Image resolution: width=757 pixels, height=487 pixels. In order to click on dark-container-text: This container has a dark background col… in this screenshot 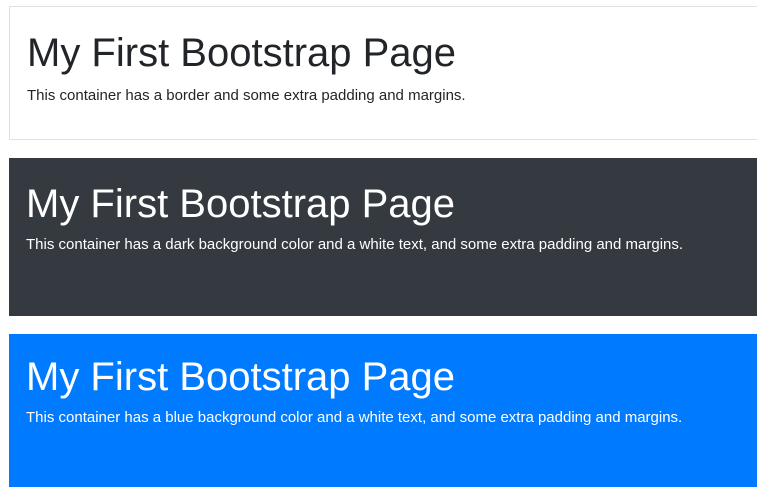, I will do `click(355, 244)`.